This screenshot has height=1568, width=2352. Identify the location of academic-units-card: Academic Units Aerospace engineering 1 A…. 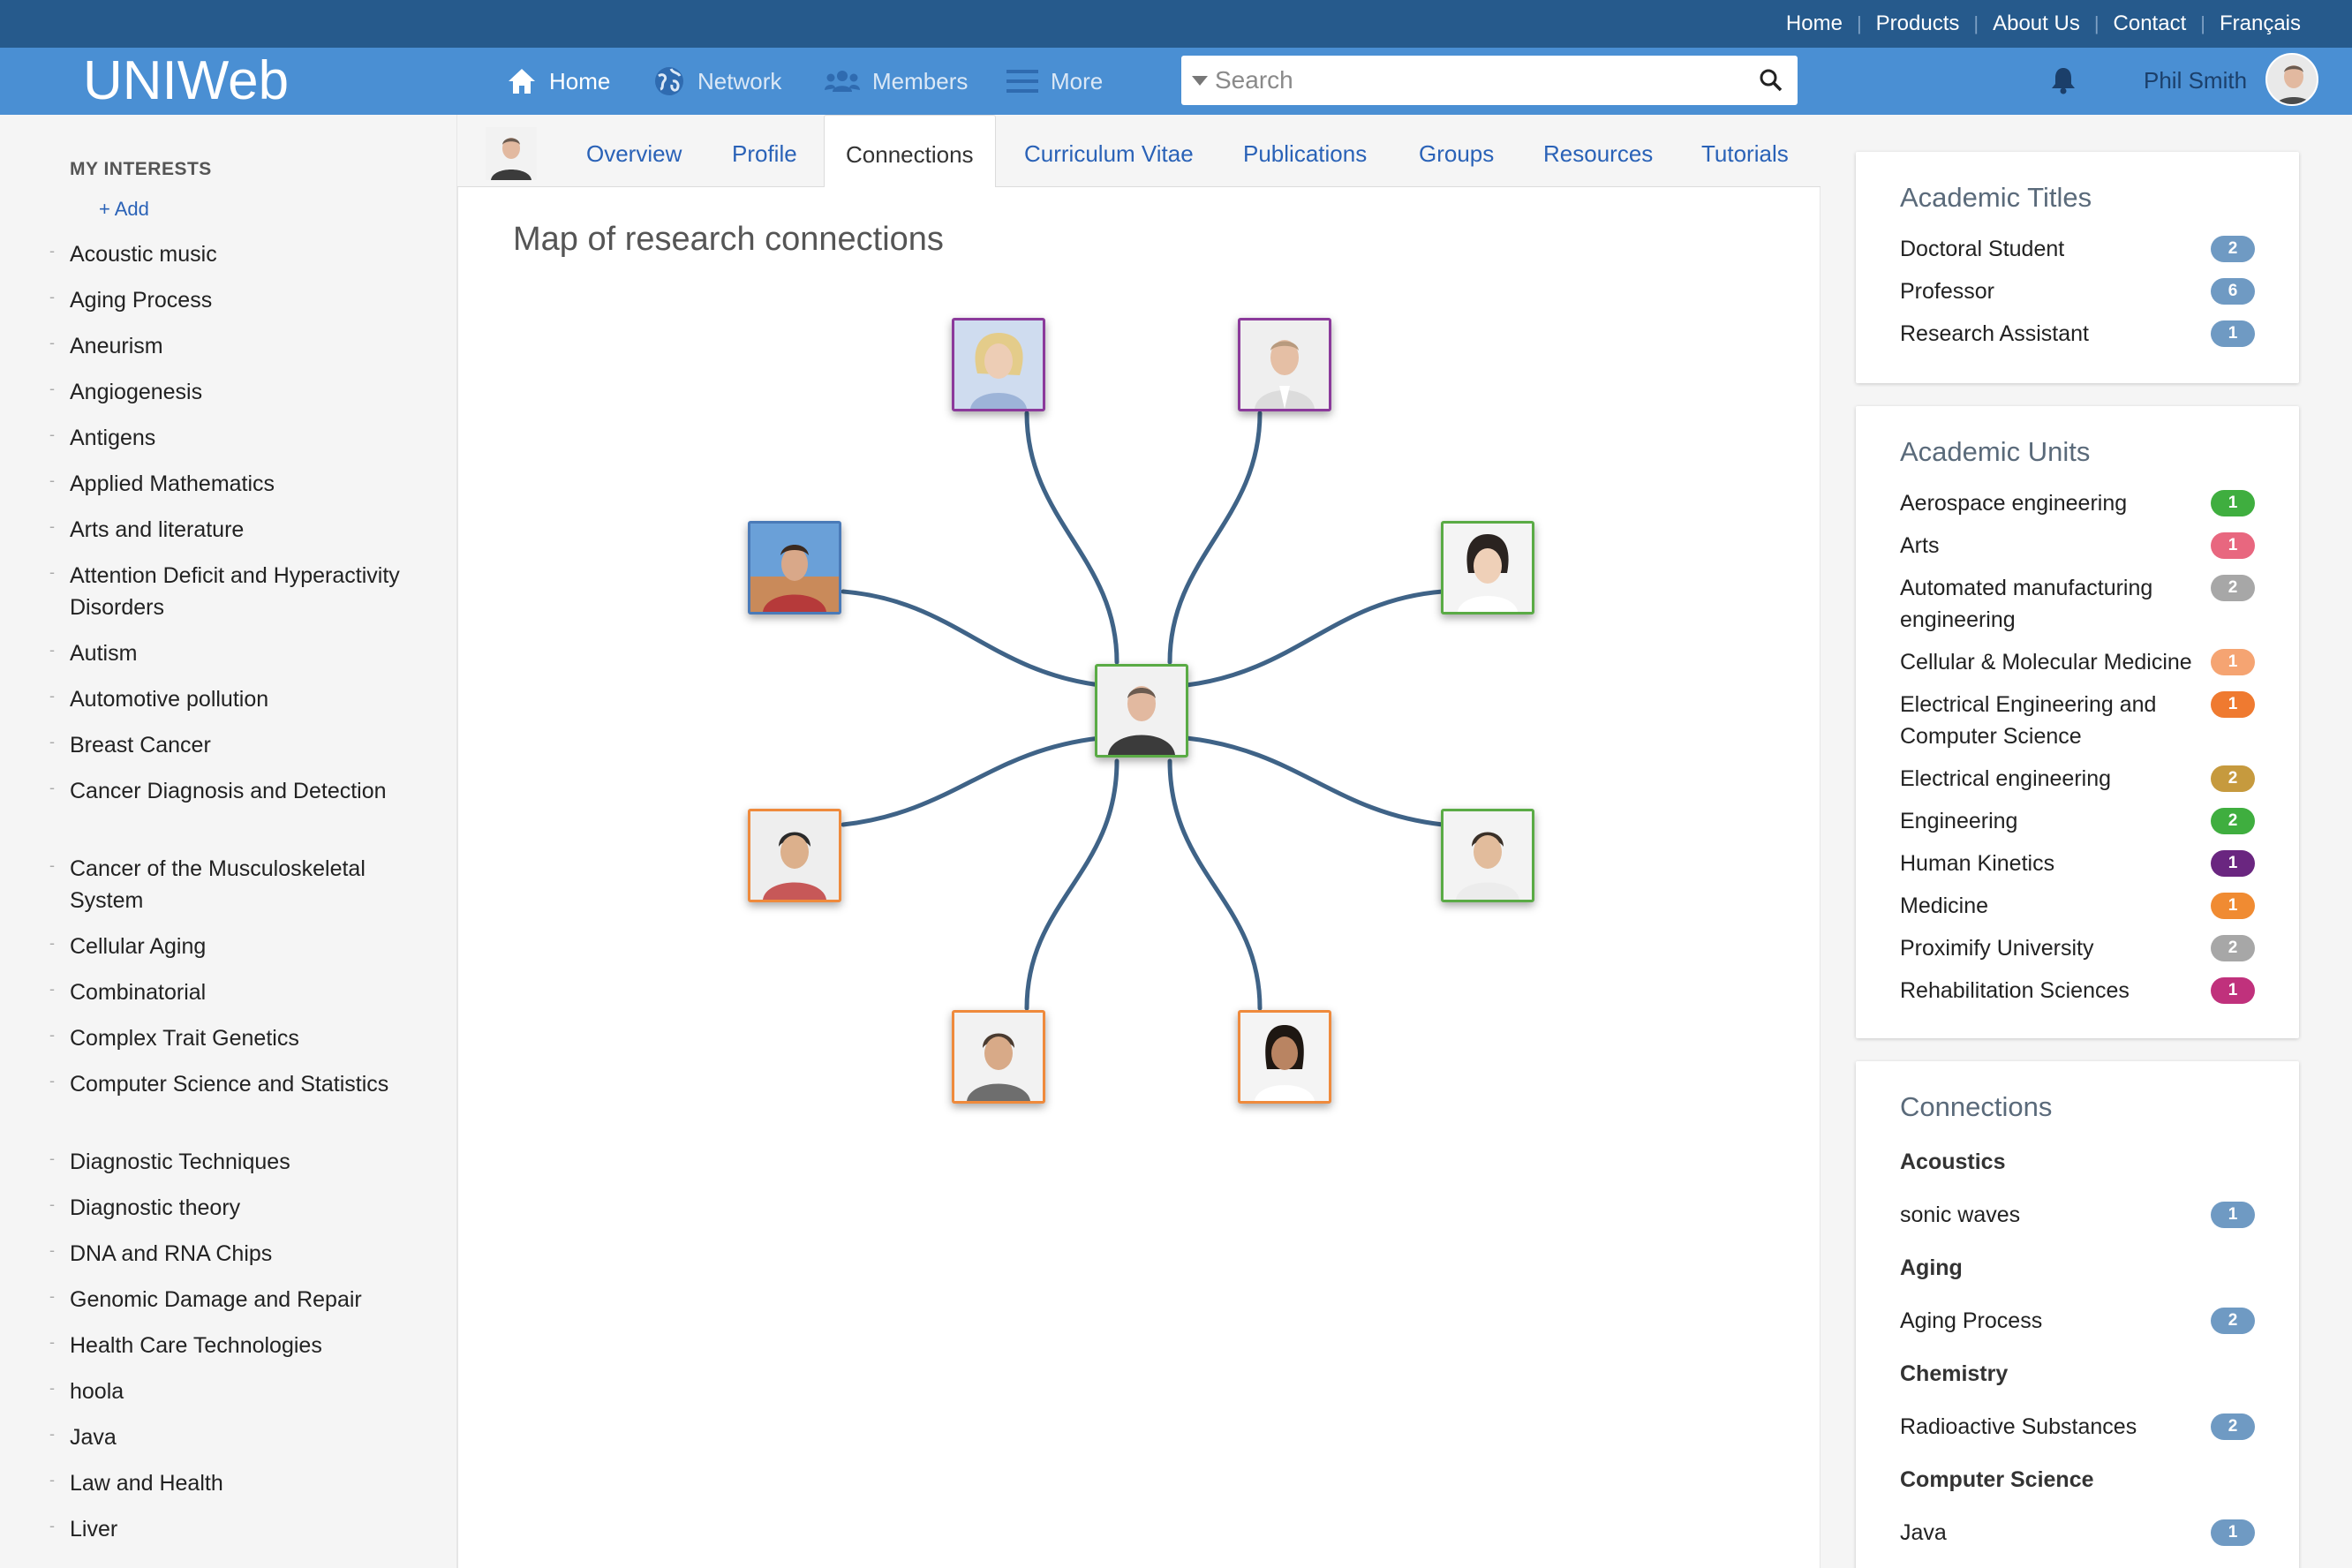
(2077, 722).